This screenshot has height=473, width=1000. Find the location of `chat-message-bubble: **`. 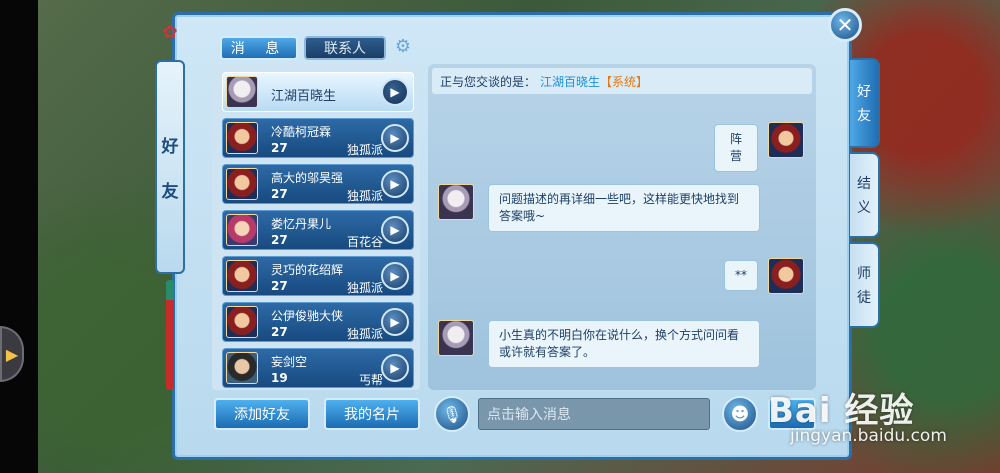

chat-message-bubble: ** is located at coordinates (741, 275).